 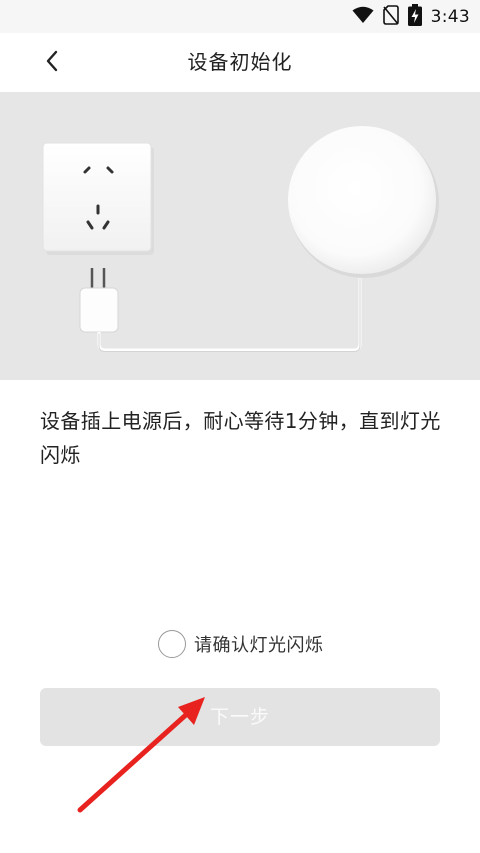 I want to click on status-icons: 3:43, so click(x=411, y=17).